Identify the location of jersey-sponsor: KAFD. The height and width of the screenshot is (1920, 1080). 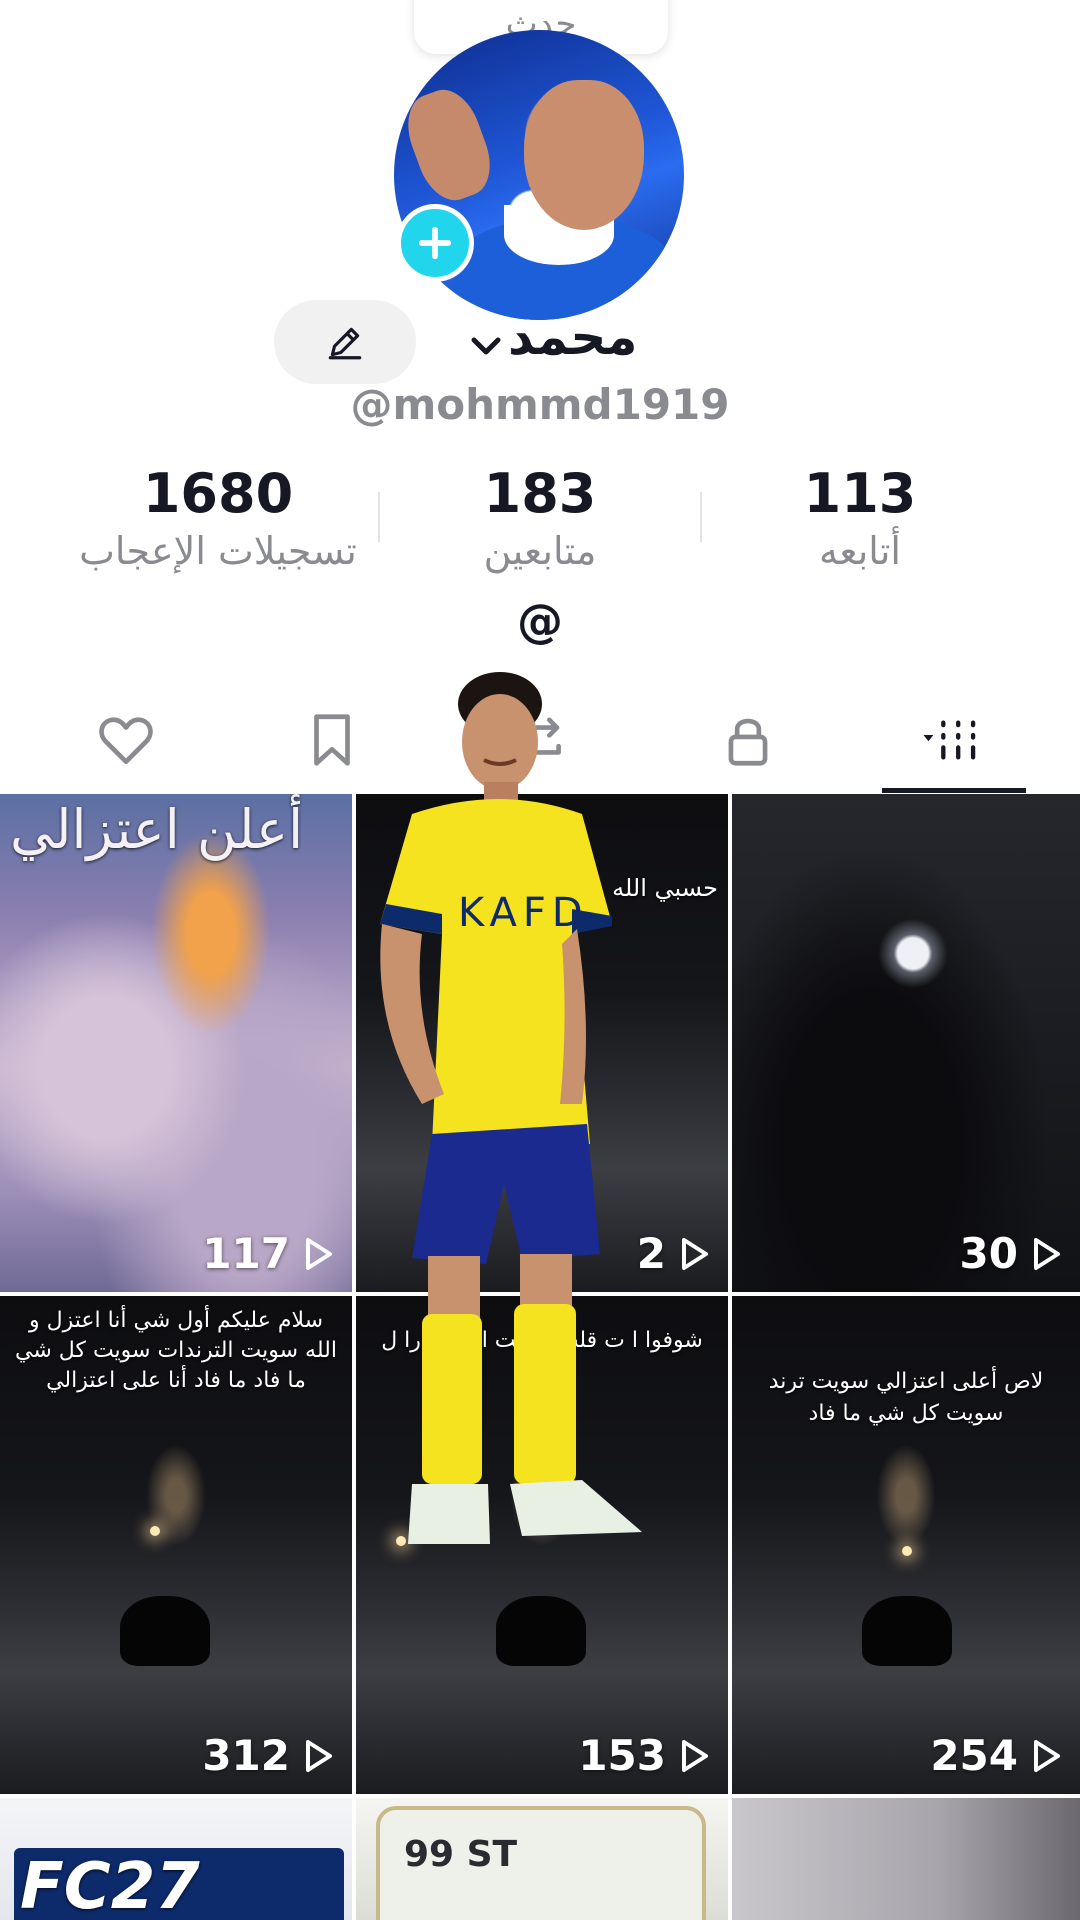
(523, 913).